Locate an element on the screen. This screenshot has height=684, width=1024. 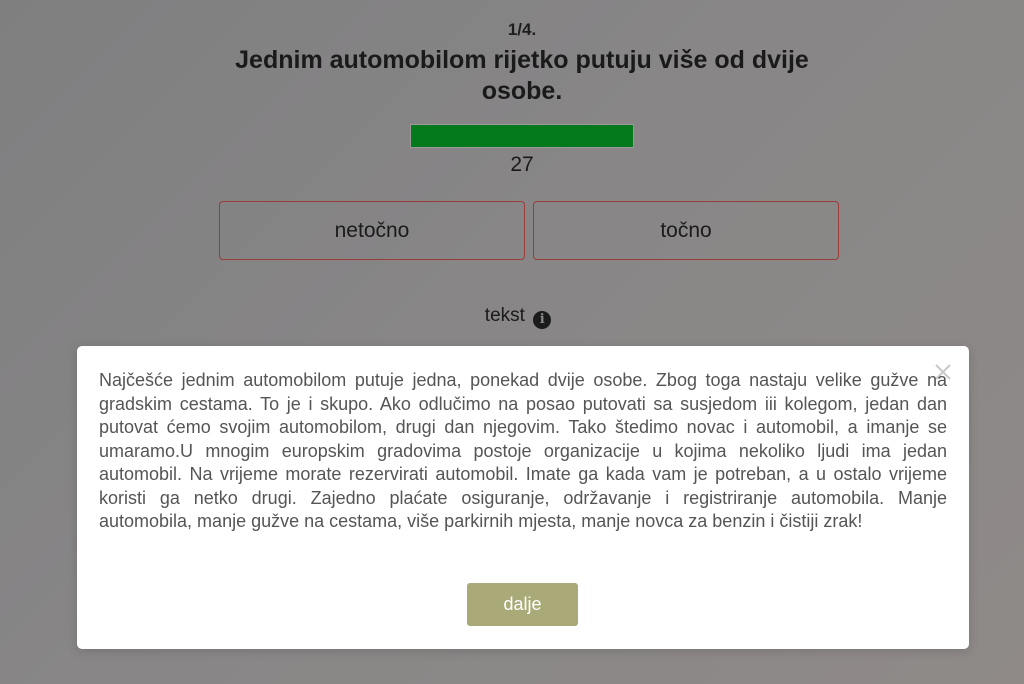
timer-value: 27 is located at coordinates (522, 164).